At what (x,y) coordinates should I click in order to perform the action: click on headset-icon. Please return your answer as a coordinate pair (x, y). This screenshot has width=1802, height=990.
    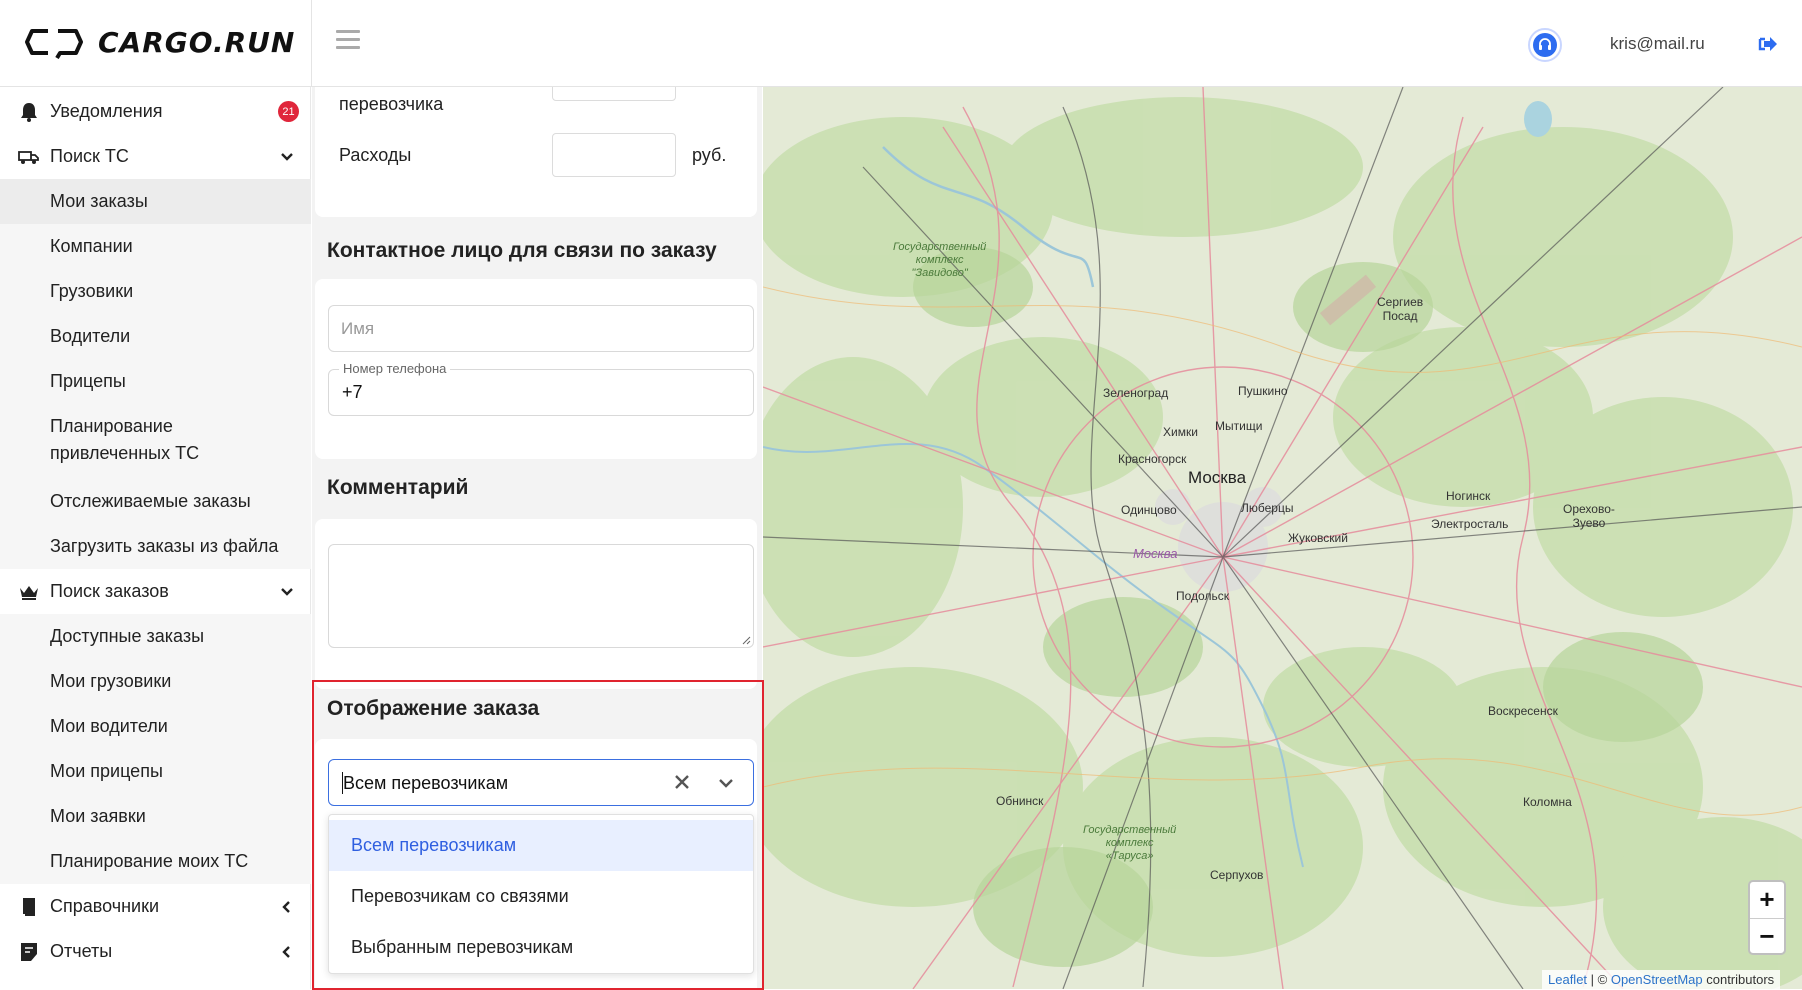
    Looking at the image, I should click on (1545, 45).